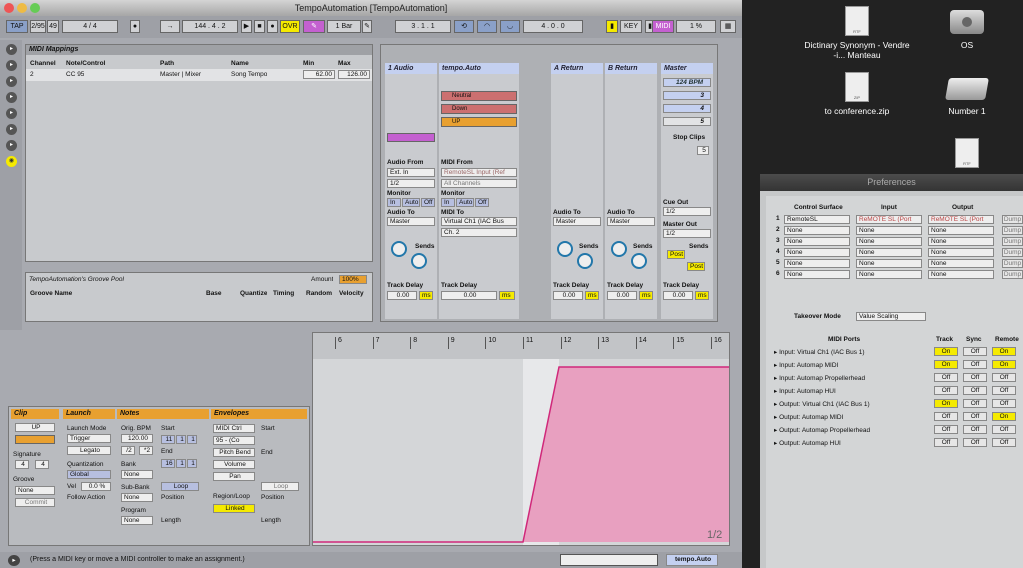 This screenshot has width=1023, height=568. What do you see at coordinates (137, 438) in the screenshot?
I see `orig-bpm-field: 120.00` at bounding box center [137, 438].